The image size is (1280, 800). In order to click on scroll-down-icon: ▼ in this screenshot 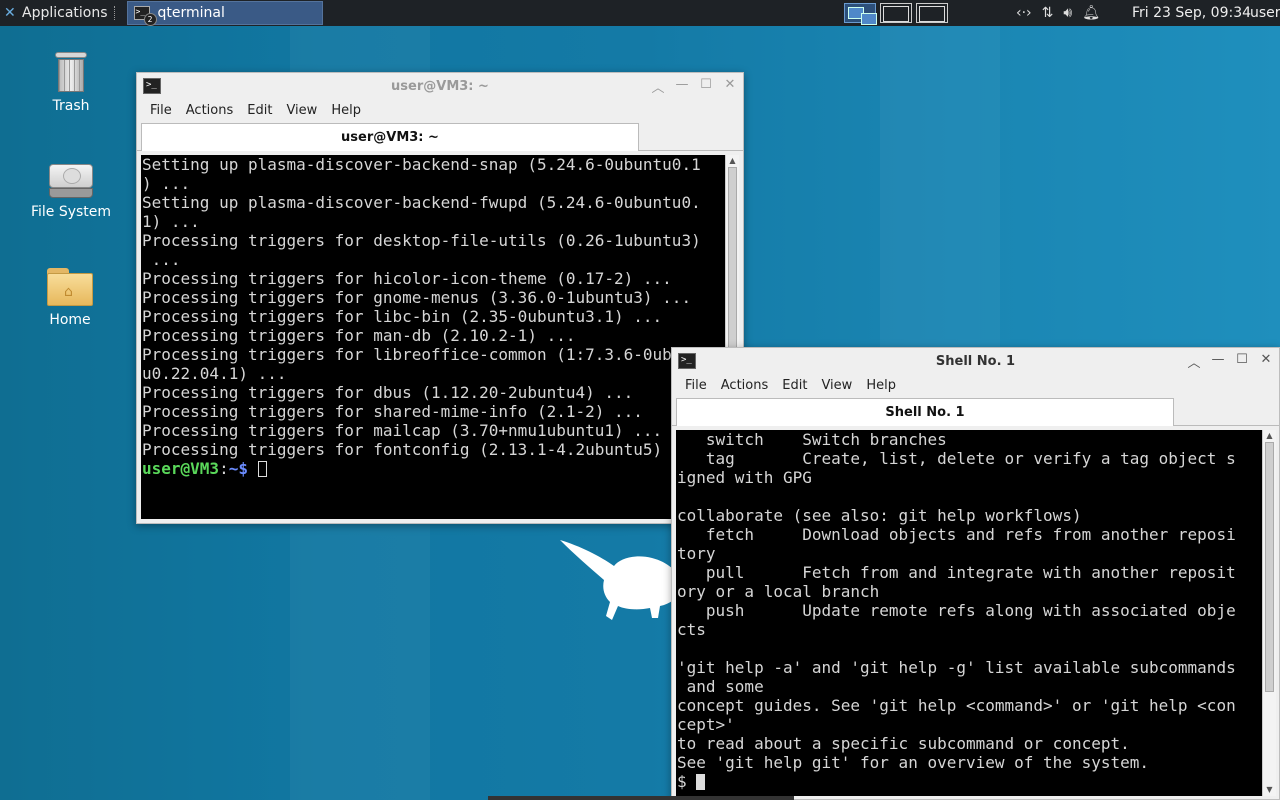, I will do `click(1269, 790)`.